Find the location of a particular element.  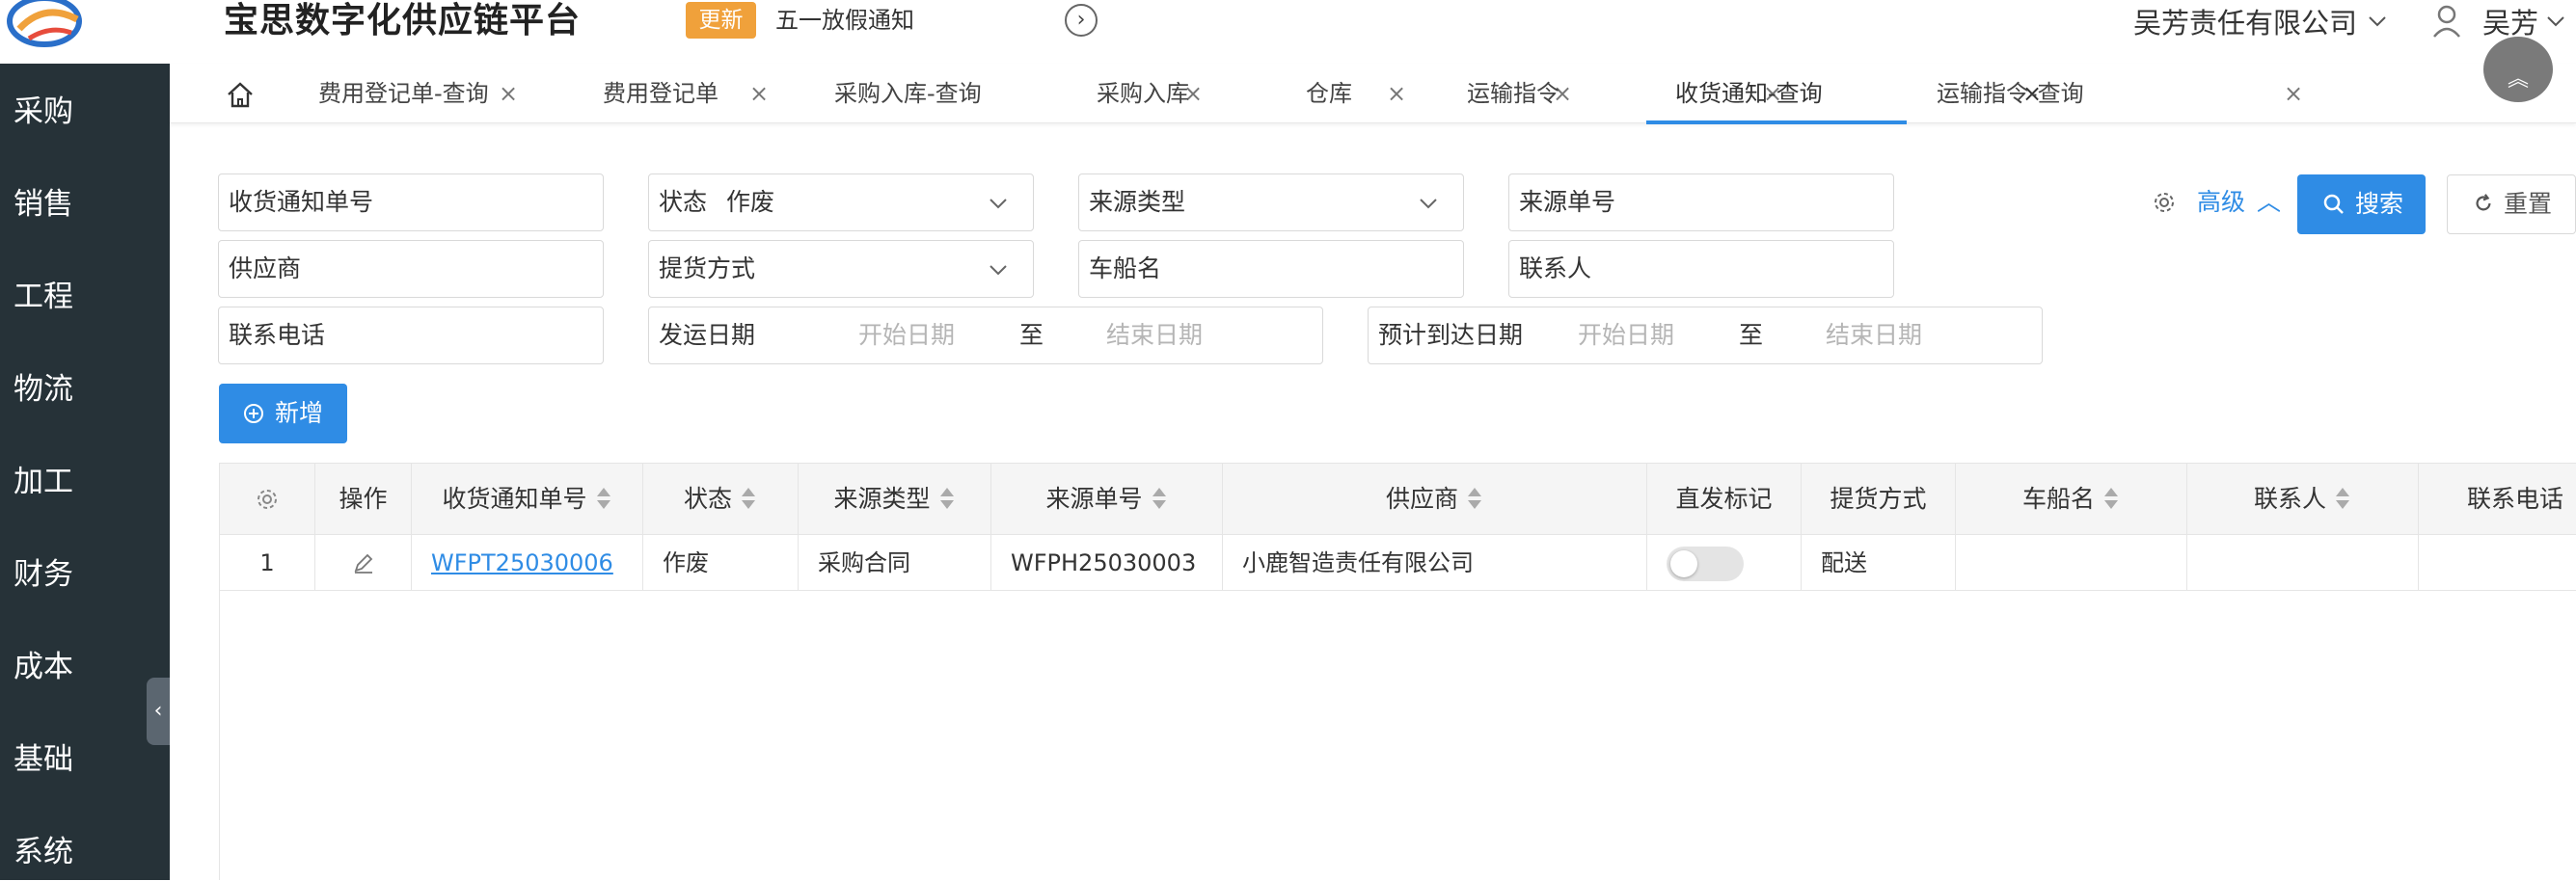

sidebar-item-processing: 加工 is located at coordinates (86, 482).